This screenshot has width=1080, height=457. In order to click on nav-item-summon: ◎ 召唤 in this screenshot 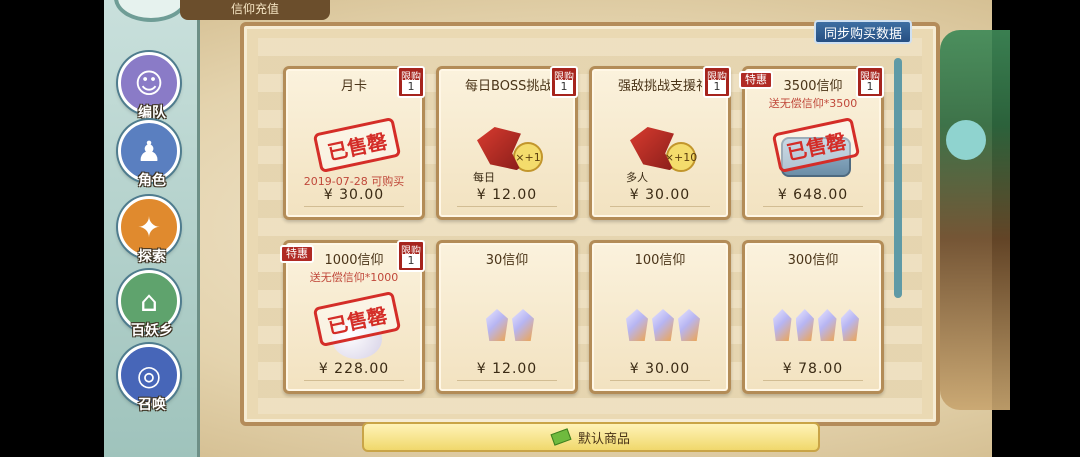, I will do `click(152, 378)`.